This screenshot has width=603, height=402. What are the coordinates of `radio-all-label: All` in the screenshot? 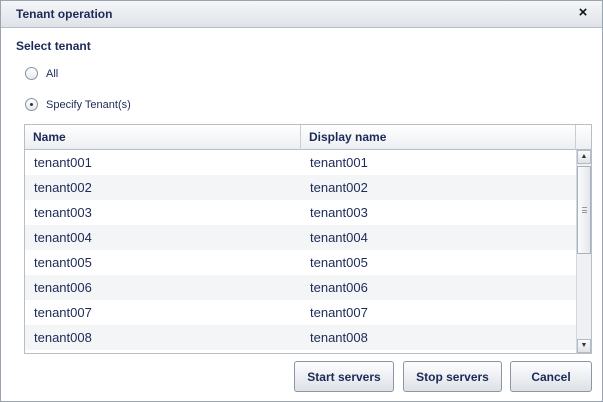 It's located at (52, 73).